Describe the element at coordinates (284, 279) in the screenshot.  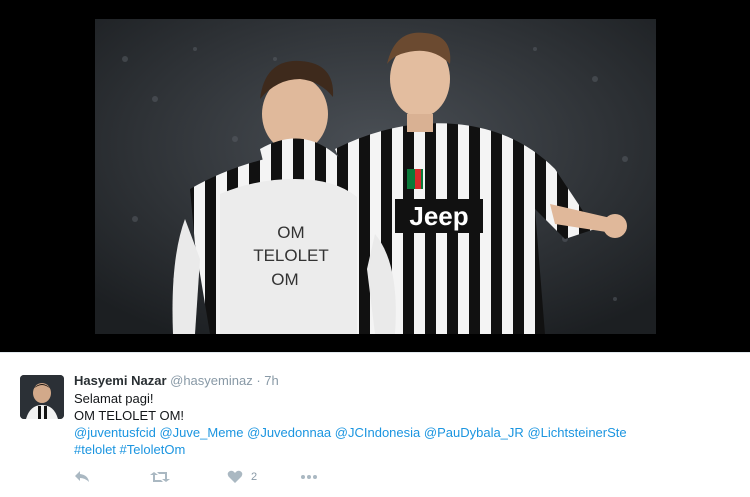
I see `shirt-text-line-3: OM` at that location.